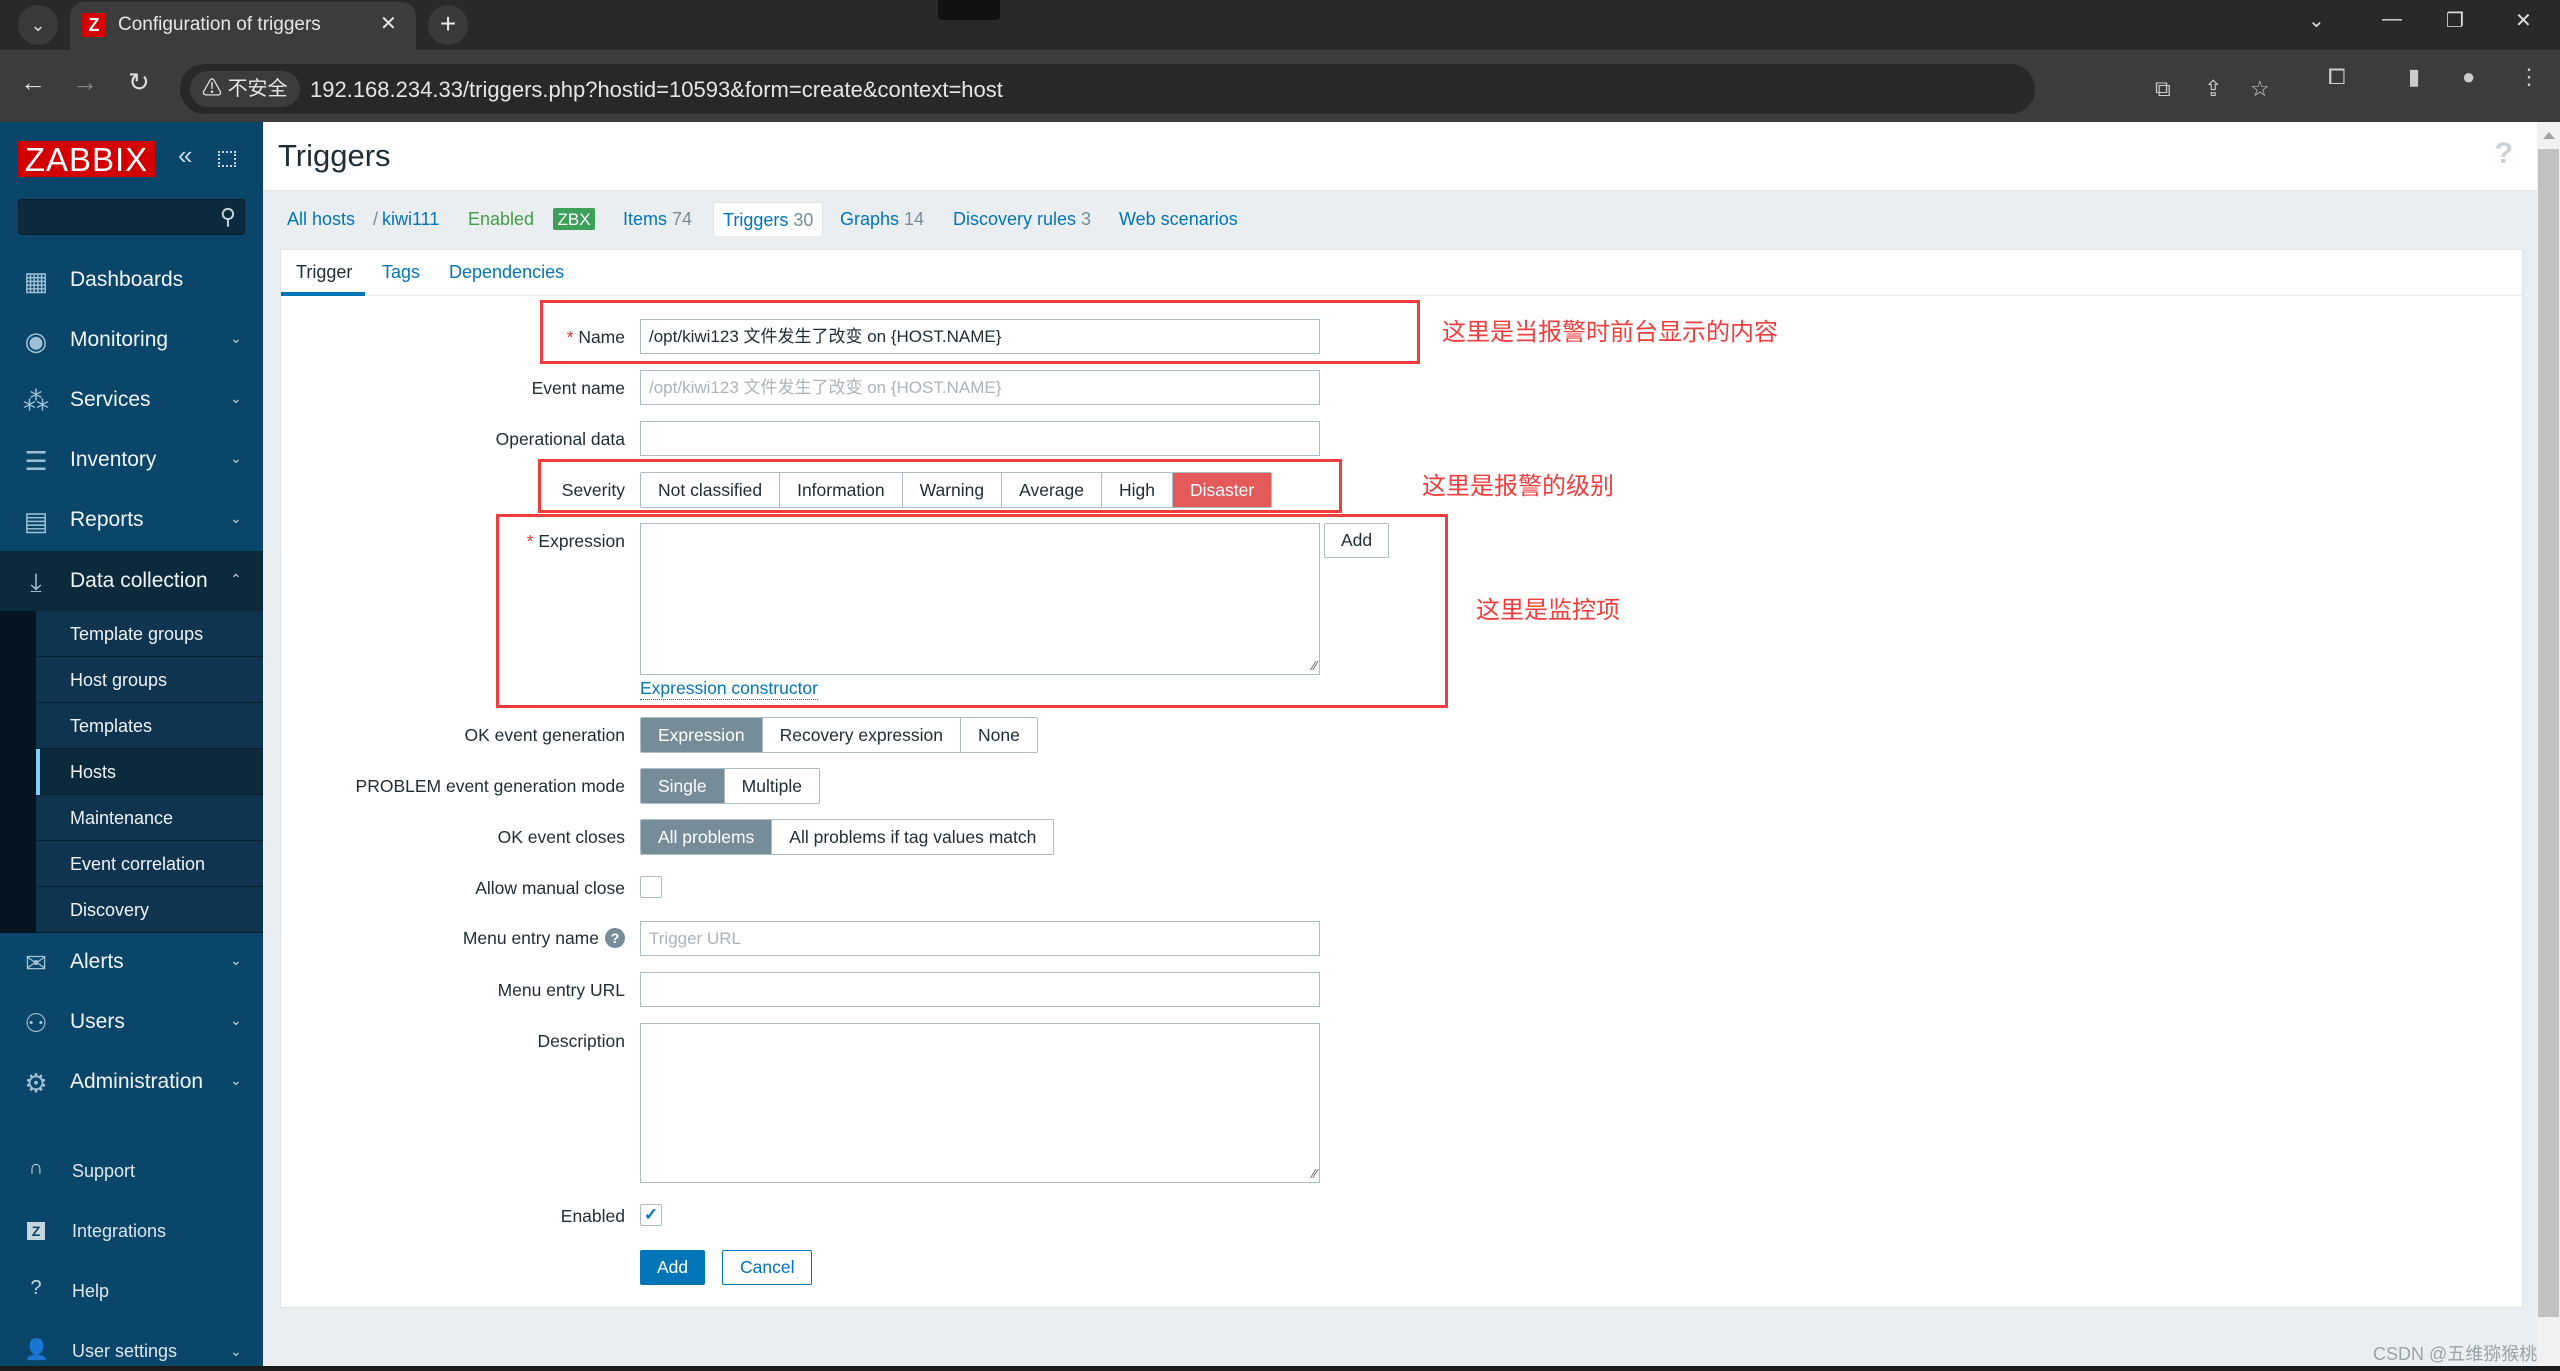  What do you see at coordinates (490, 786) in the screenshot?
I see `problem-mode-label: PROBLEM event generation mode` at bounding box center [490, 786].